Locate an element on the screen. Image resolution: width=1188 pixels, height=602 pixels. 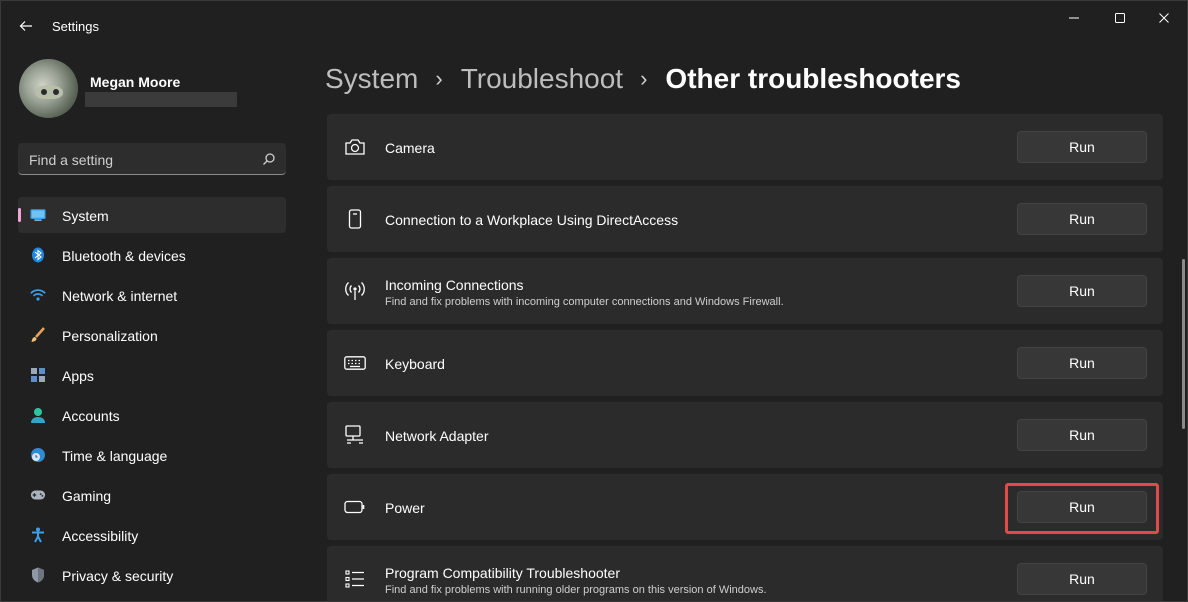
person-icon is located at coordinates (38, 415).